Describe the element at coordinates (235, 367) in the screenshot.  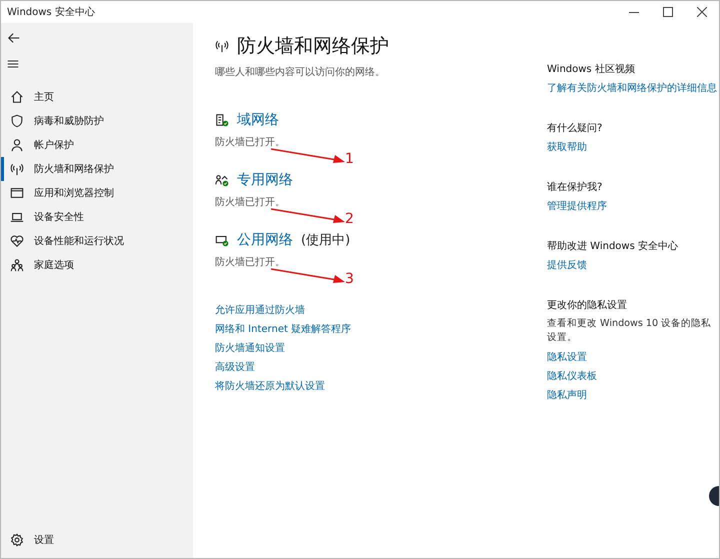
I see `settings-link: 高级设置` at that location.